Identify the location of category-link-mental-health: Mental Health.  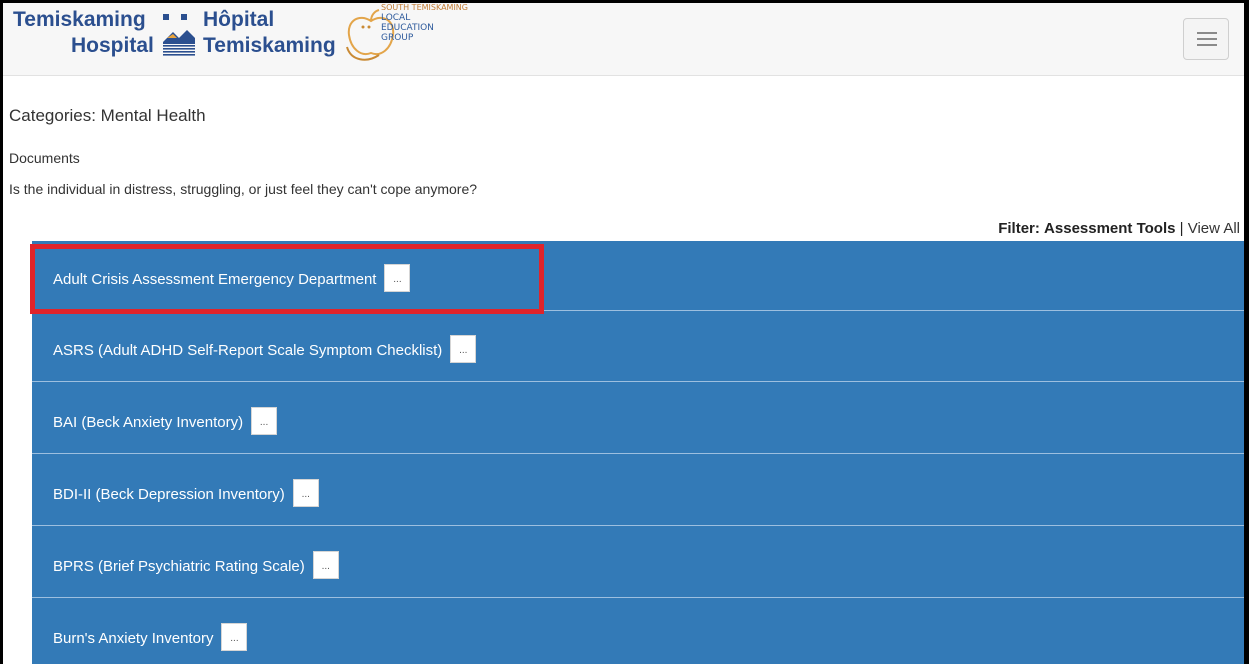
(153, 115).